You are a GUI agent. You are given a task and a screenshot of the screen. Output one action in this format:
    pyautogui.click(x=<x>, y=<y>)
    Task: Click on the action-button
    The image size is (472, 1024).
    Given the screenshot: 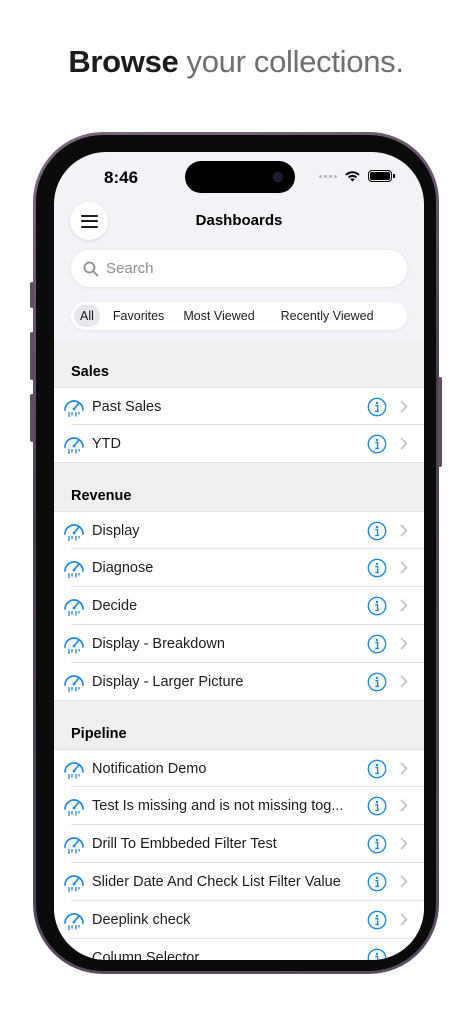 What is the action you would take?
    pyautogui.click(x=32, y=295)
    